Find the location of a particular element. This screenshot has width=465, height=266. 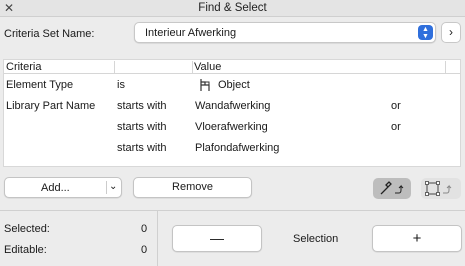

add-to-selection-button: + is located at coordinates (417, 238).